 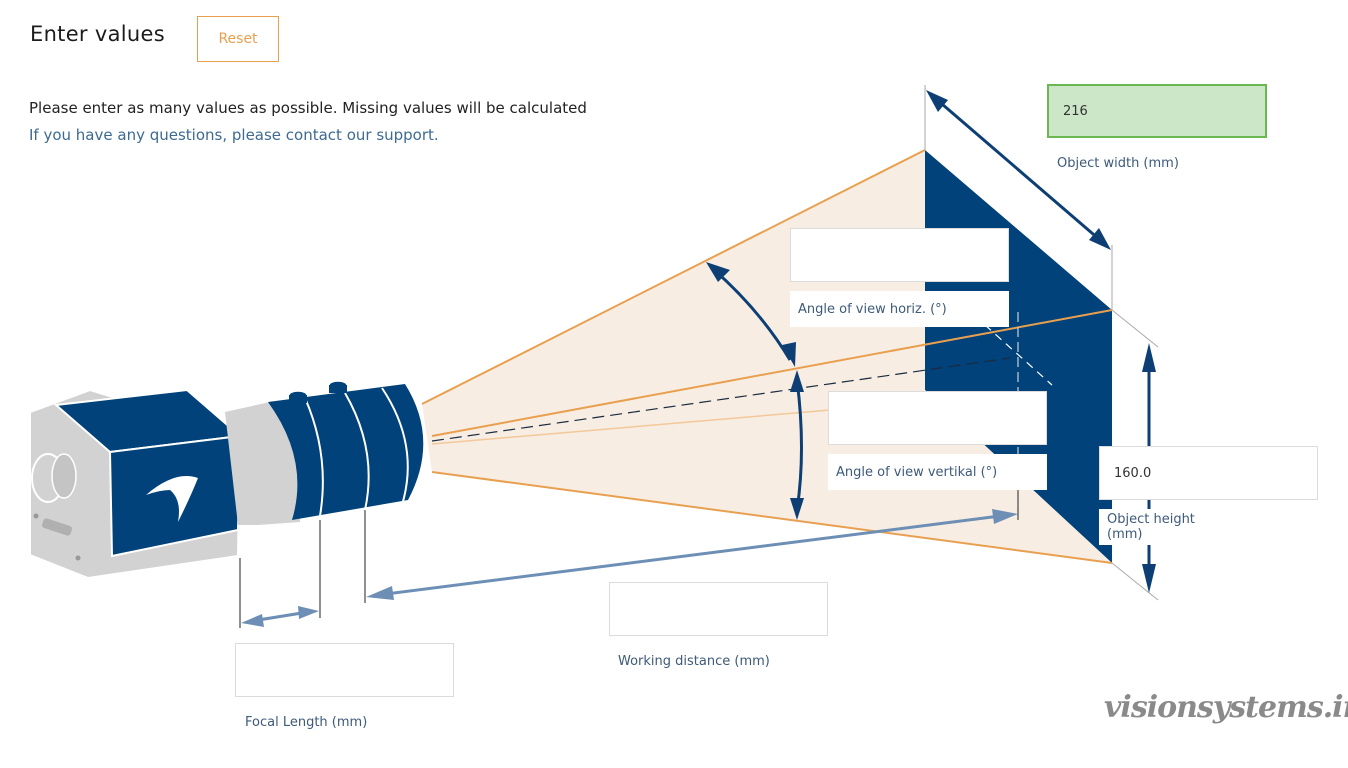 What do you see at coordinates (238, 39) in the screenshot?
I see `reset-button: Reset` at bounding box center [238, 39].